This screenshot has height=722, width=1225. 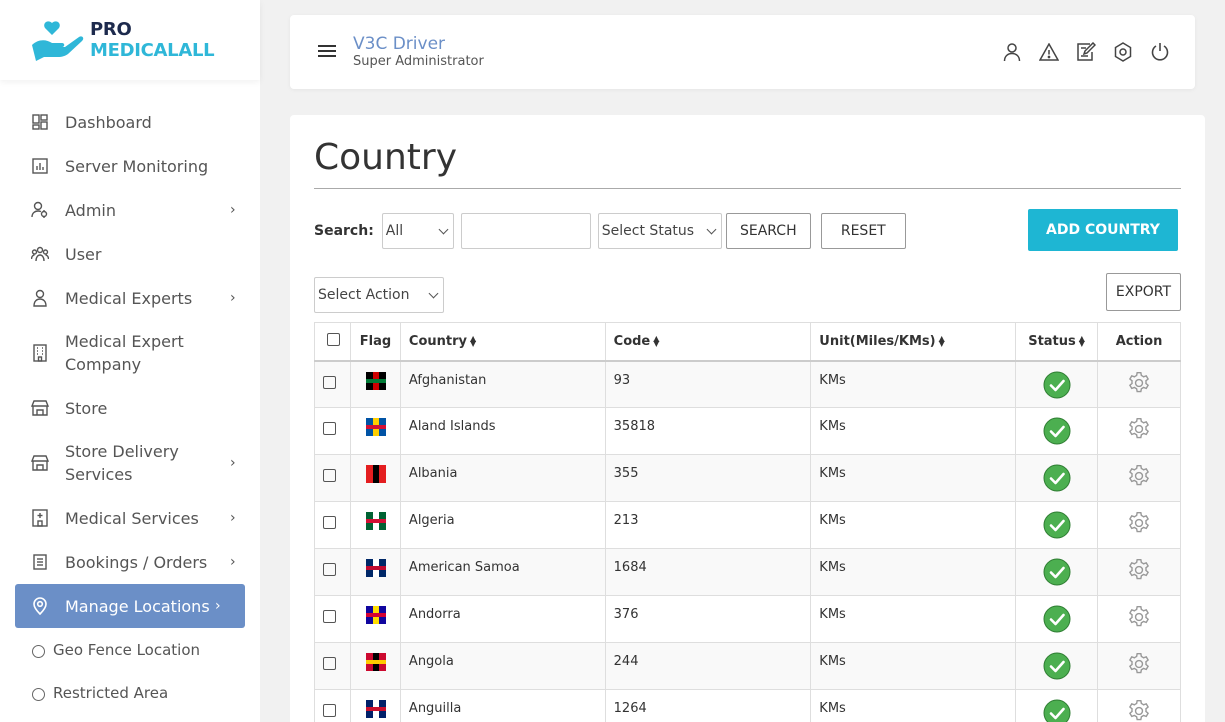 I want to click on sidebar-item-label: Store Delivery Services, so click(x=122, y=463).